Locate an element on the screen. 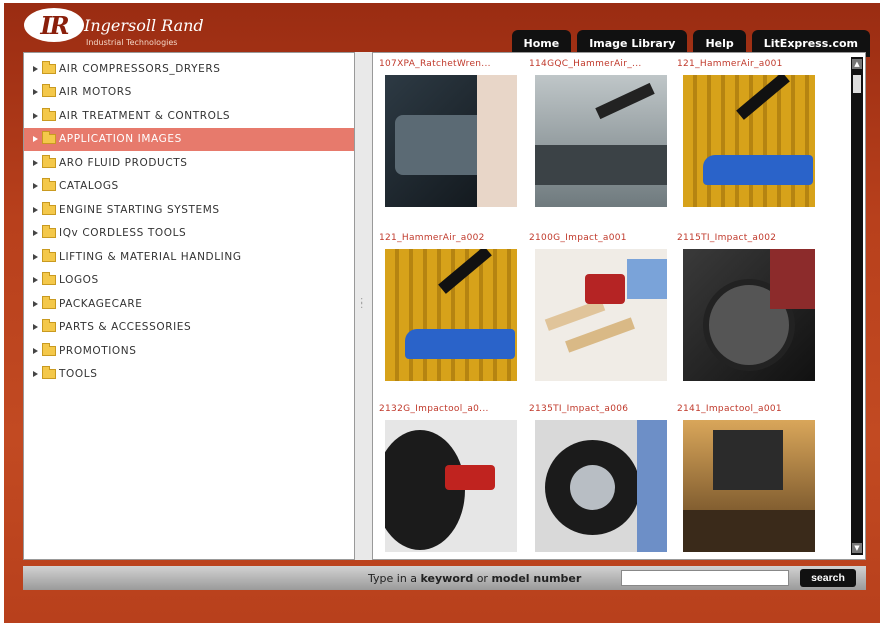 Image resolution: width=884 pixels, height=627 pixels. ir-logo-mark: IR is located at coordinates (54, 25).